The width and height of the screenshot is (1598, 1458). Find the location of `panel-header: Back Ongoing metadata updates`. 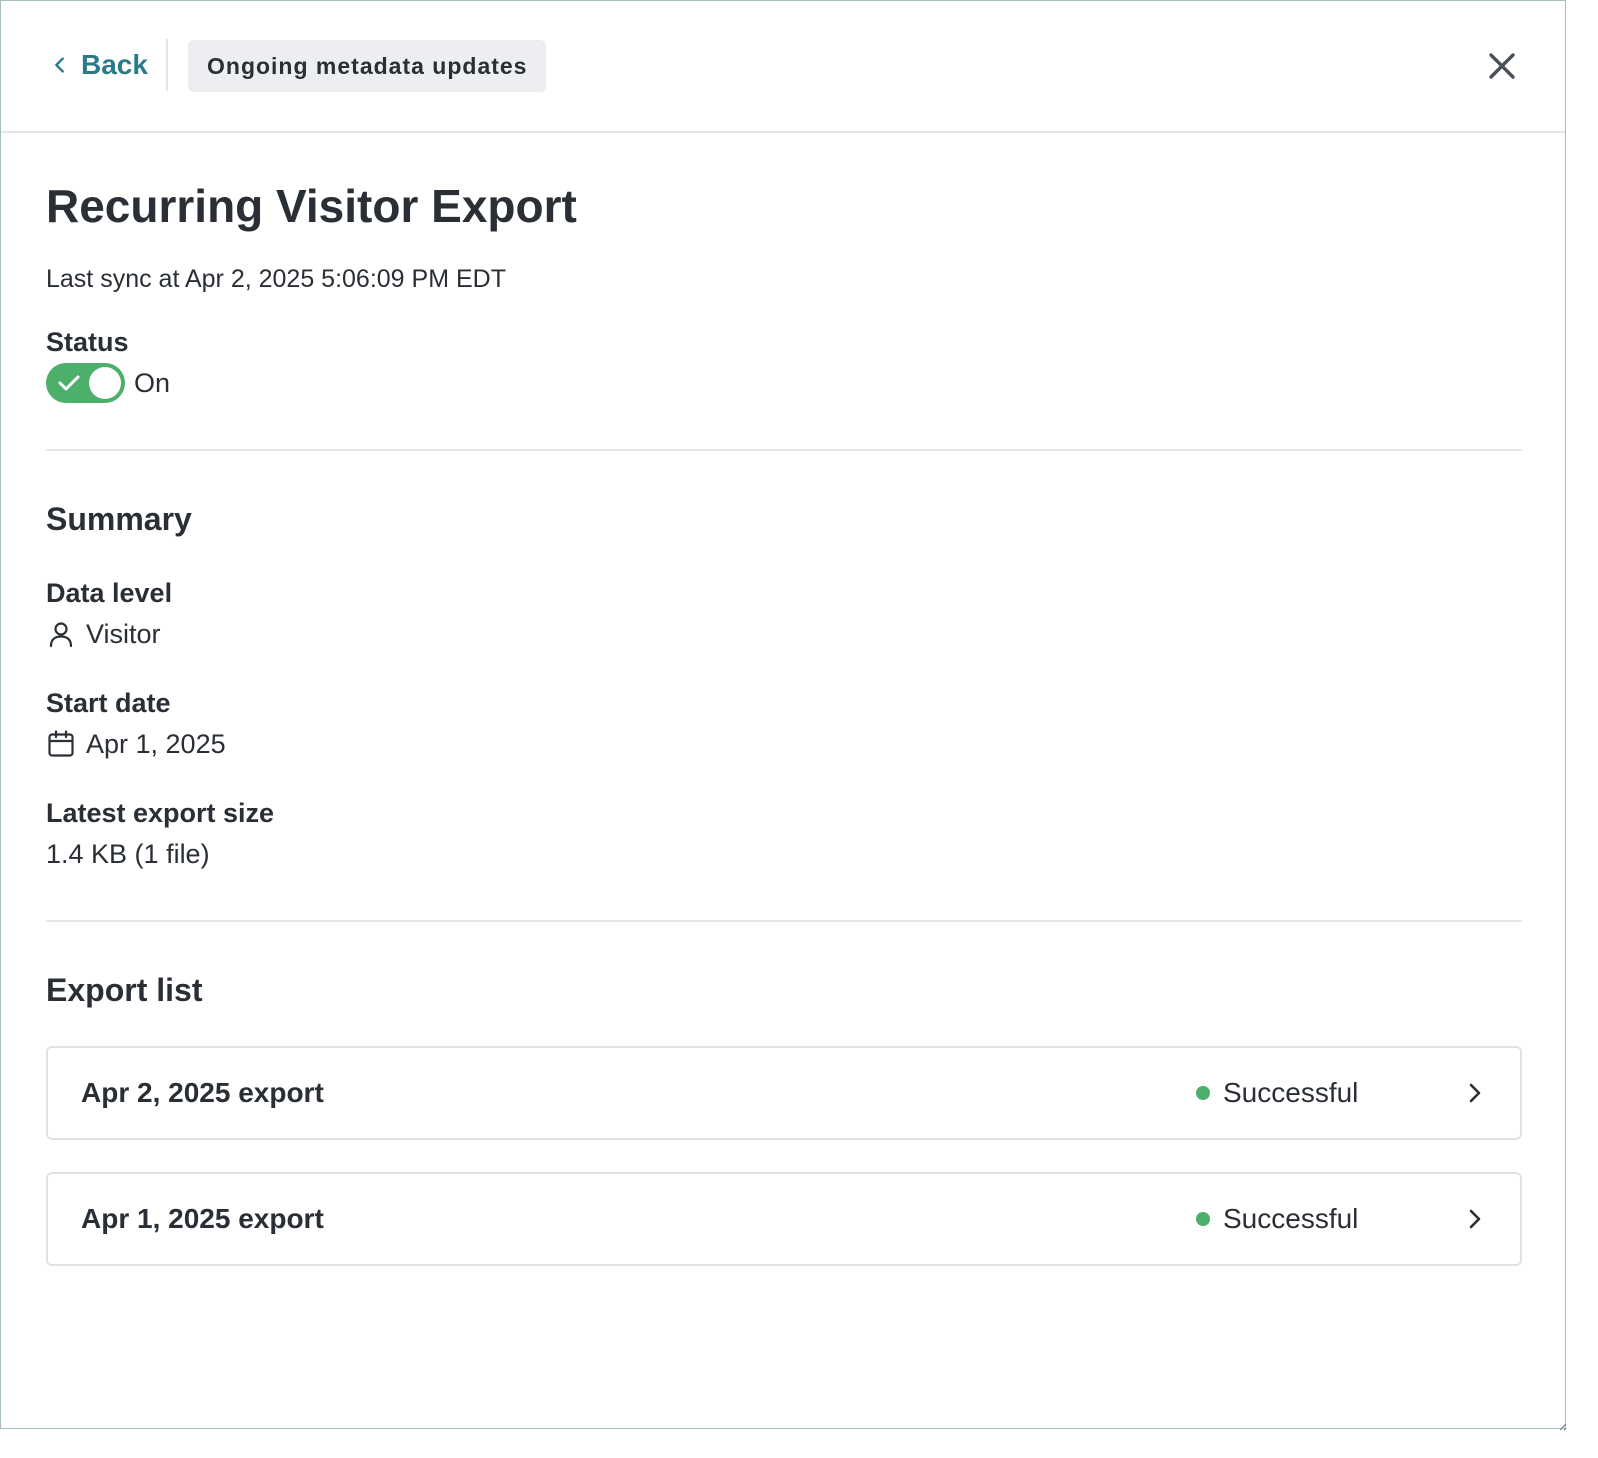

panel-header: Back Ongoing metadata updates is located at coordinates (783, 67).